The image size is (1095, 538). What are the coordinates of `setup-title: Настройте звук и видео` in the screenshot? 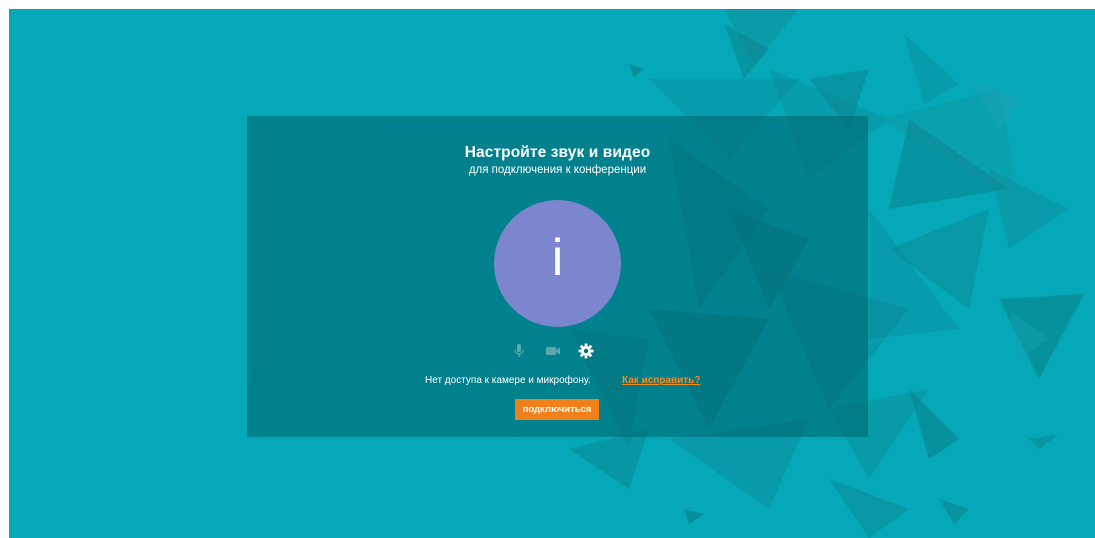 It's located at (557, 152).